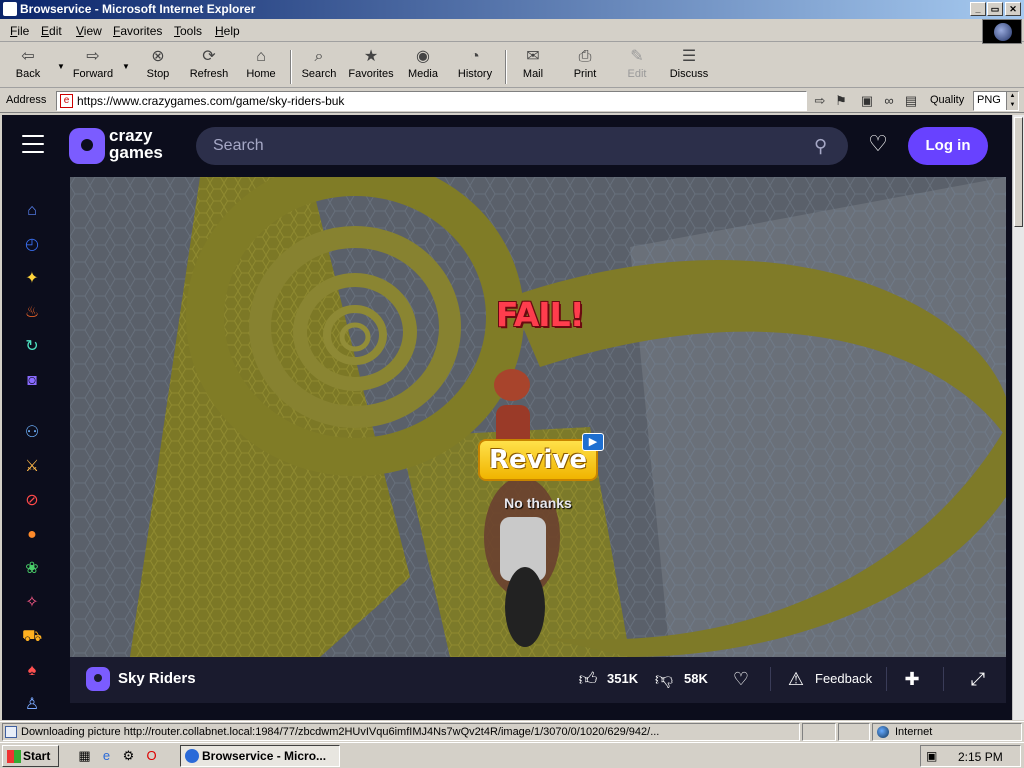 Image resolution: width=1024 pixels, height=768 pixels. What do you see at coordinates (585, 67) in the screenshot?
I see `print-button: ⎙ Print` at bounding box center [585, 67].